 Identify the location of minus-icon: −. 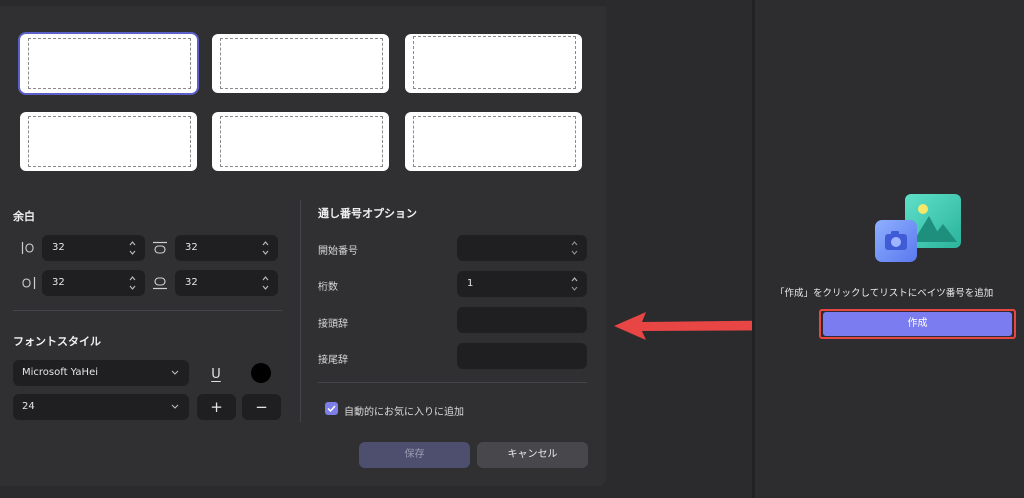
(261, 407).